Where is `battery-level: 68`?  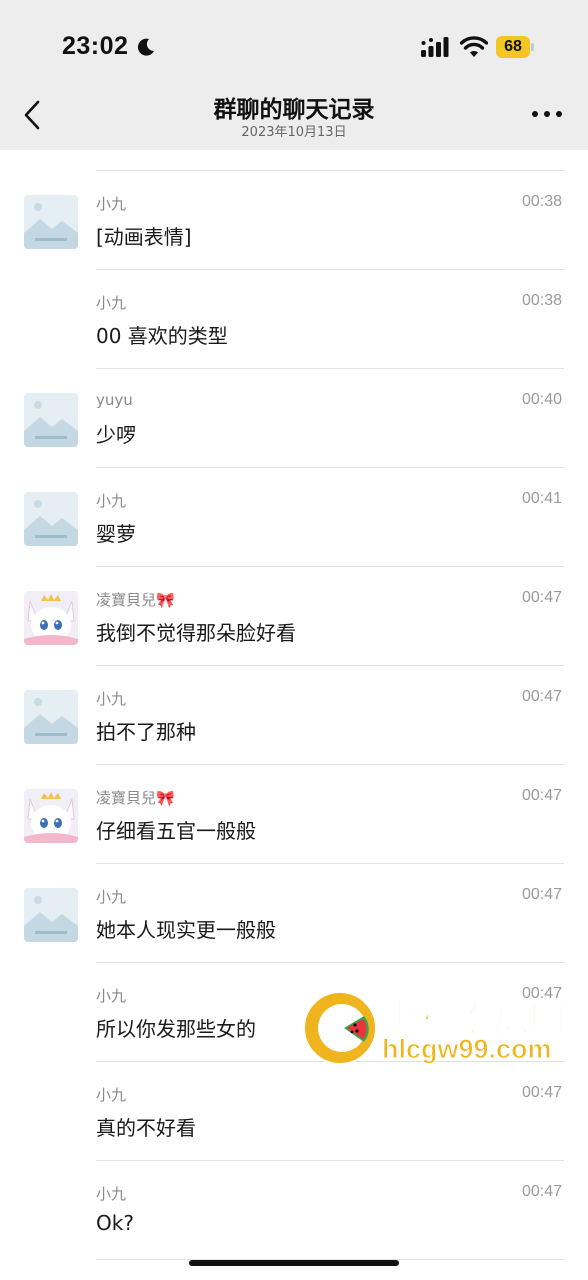
battery-level: 68 is located at coordinates (513, 46).